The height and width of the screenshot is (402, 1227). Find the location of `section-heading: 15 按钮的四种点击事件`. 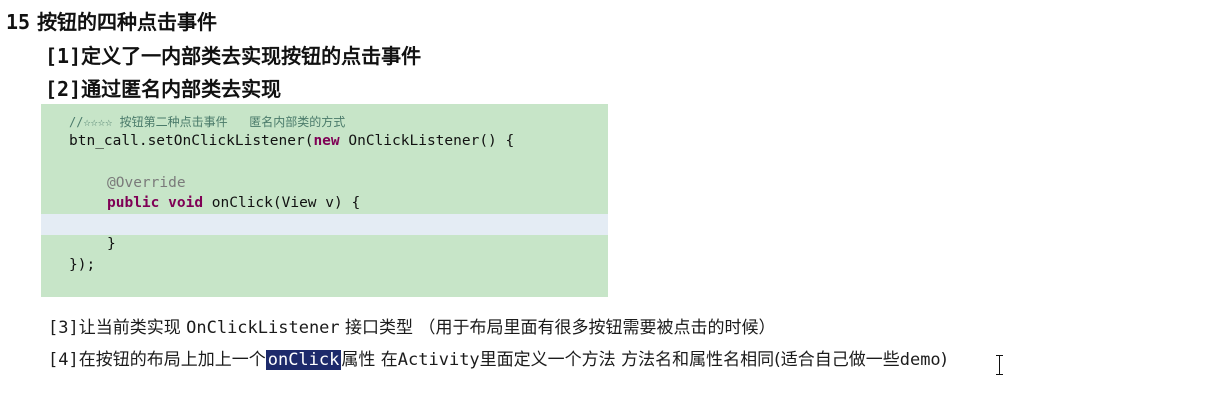

section-heading: 15 按钮的四种点击事件 is located at coordinates (111, 20).